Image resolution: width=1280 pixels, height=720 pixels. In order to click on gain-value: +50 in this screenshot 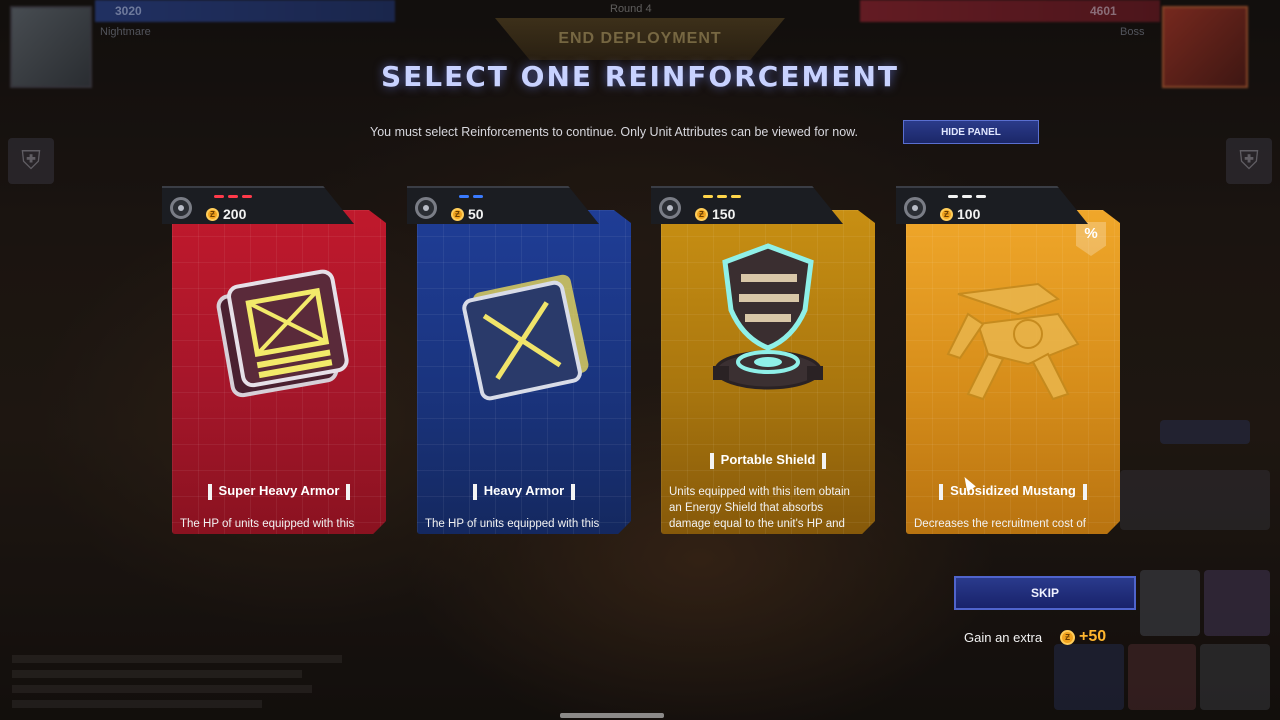, I will do `click(1093, 636)`.